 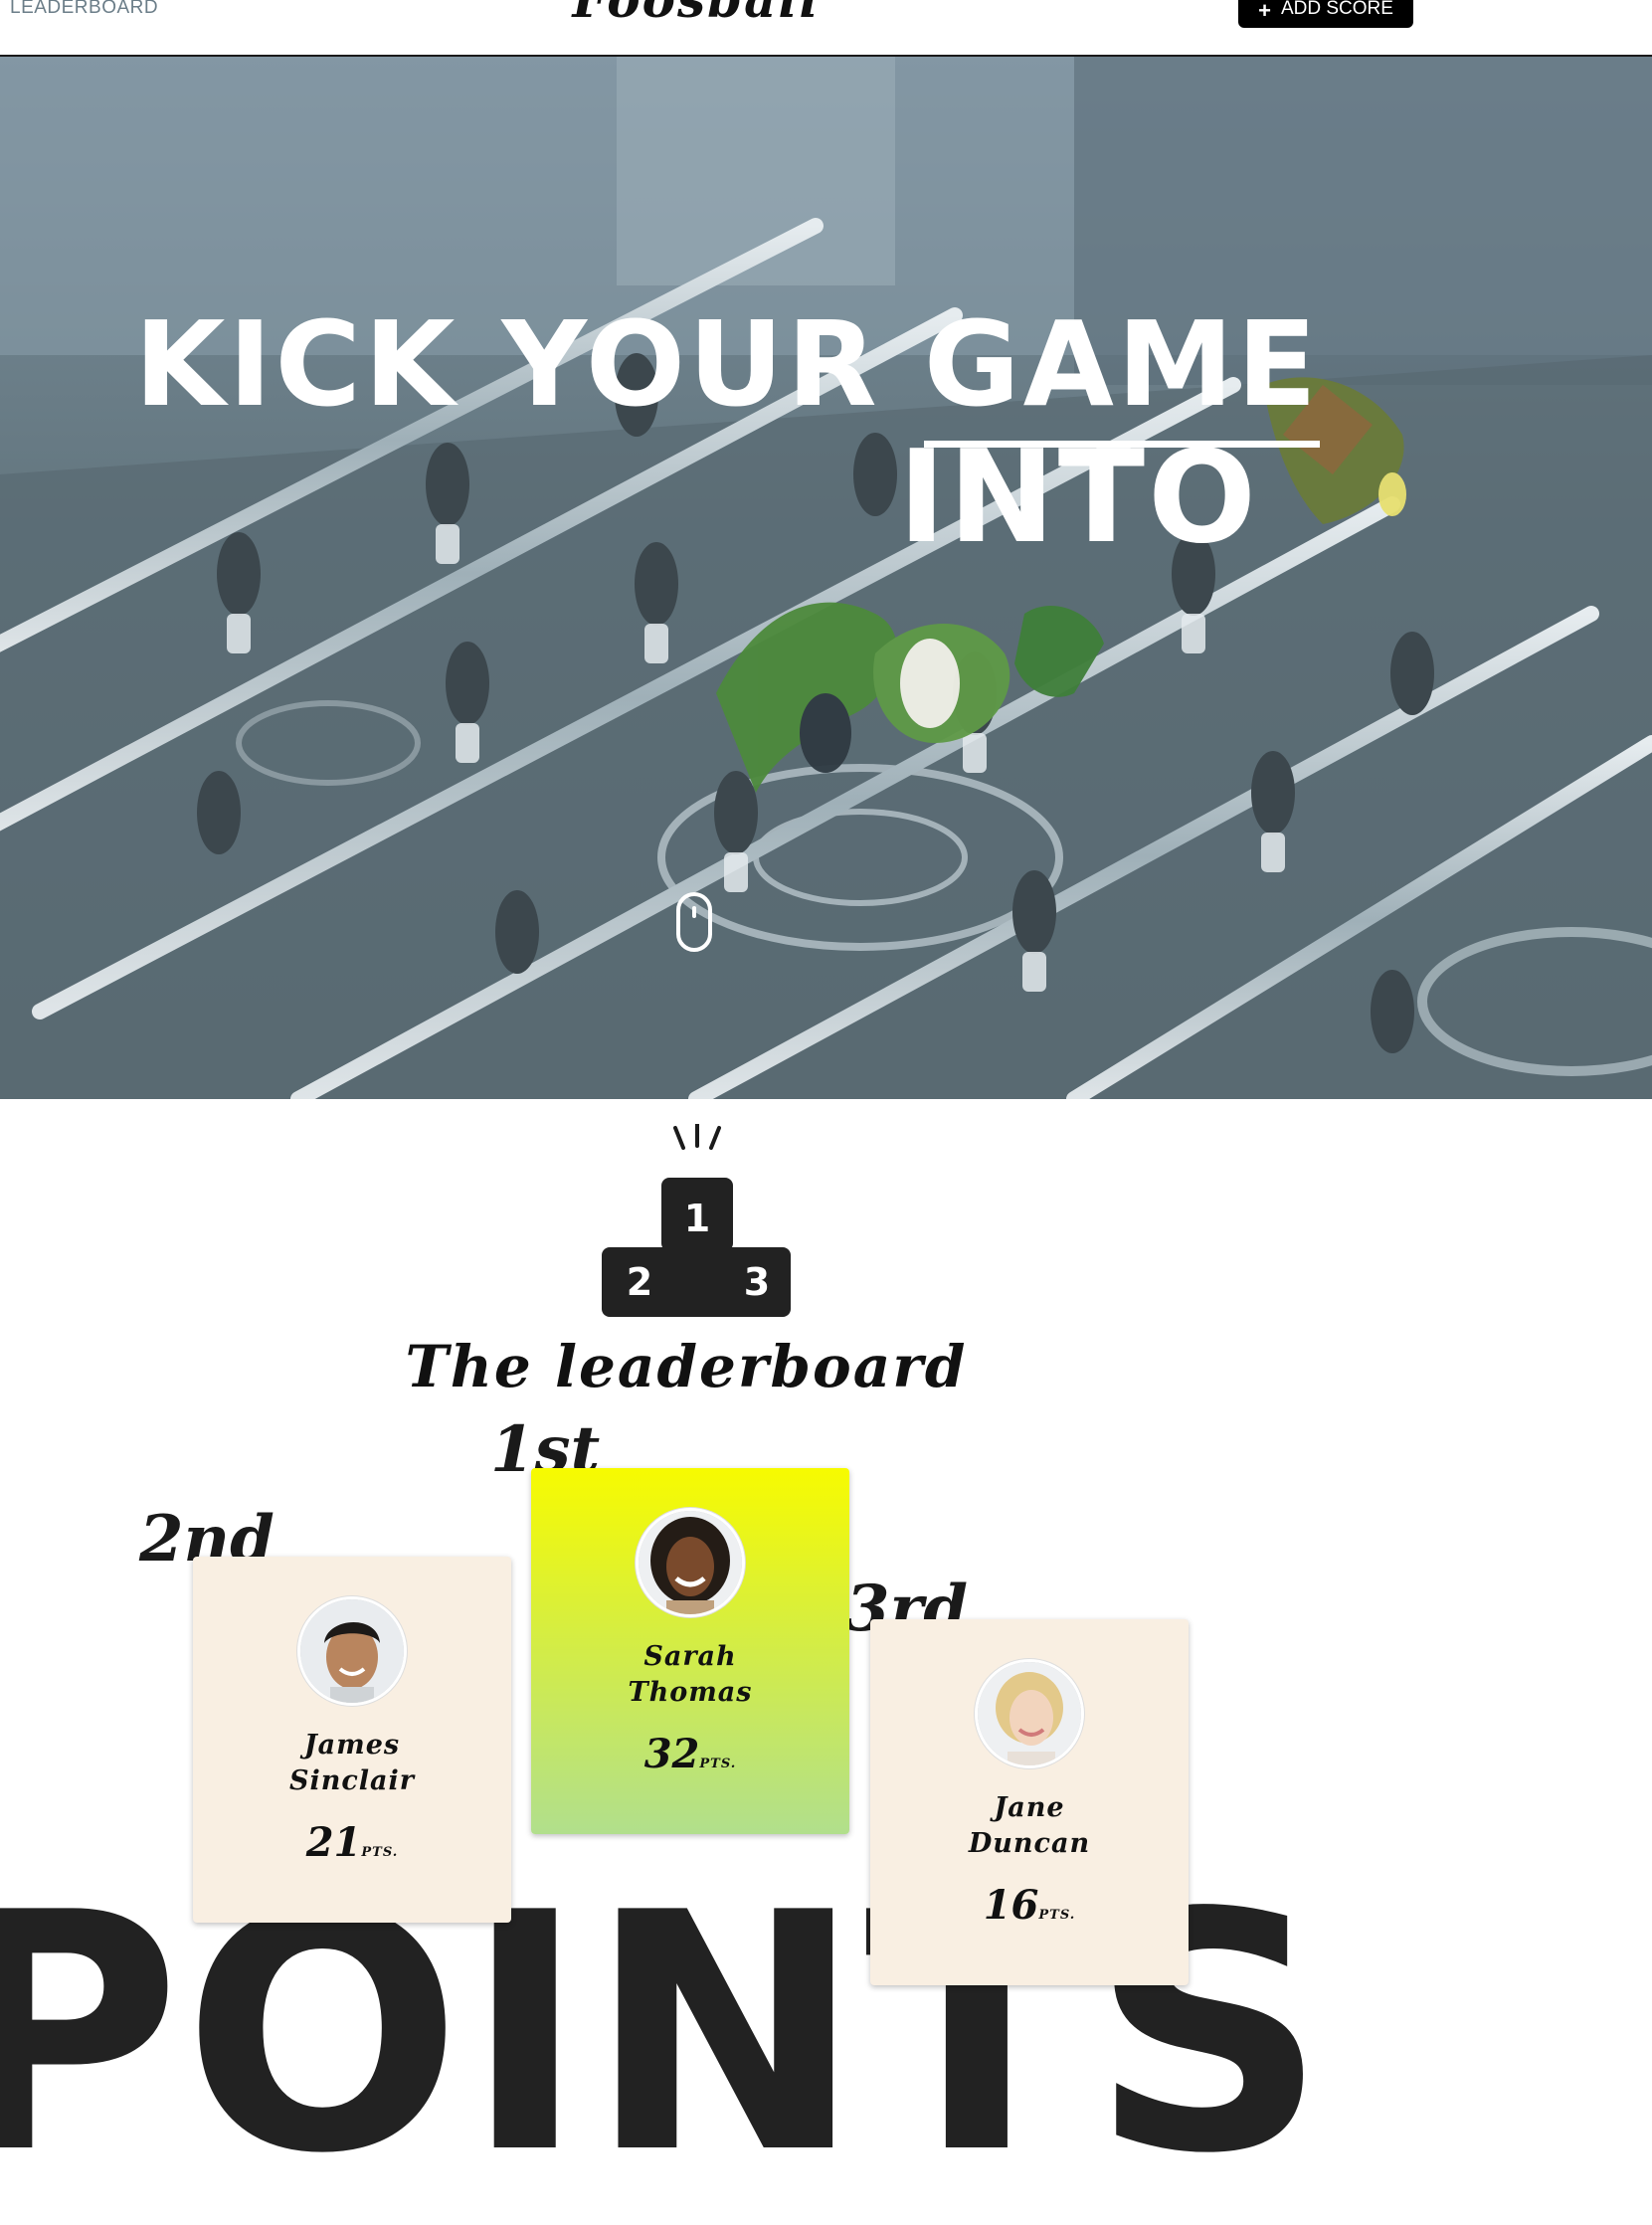 I want to click on site-header: LEADERBOARD Foosball + ADD SCORE, so click(x=826, y=28).